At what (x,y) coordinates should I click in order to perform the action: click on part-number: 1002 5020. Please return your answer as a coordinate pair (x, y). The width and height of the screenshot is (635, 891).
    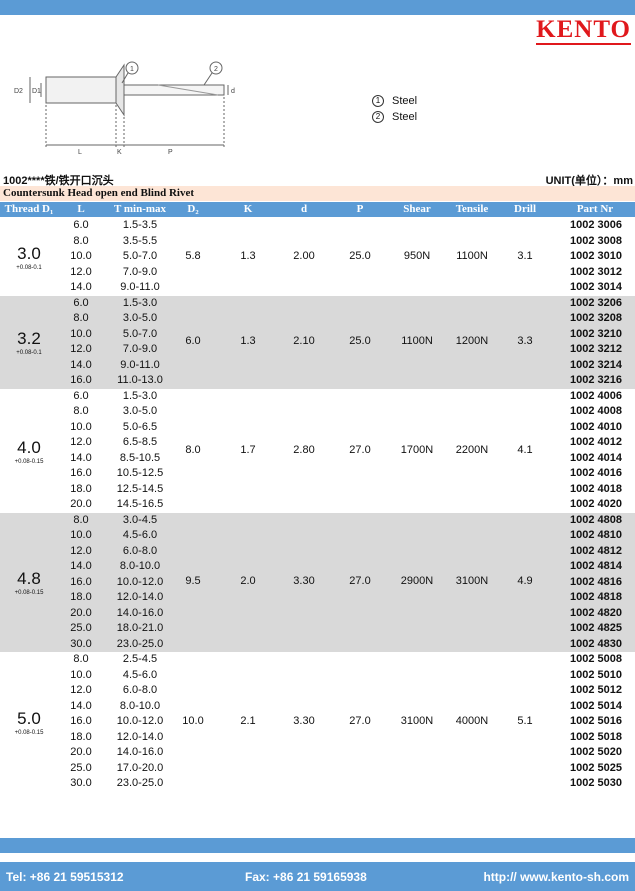
    Looking at the image, I should click on (596, 752).